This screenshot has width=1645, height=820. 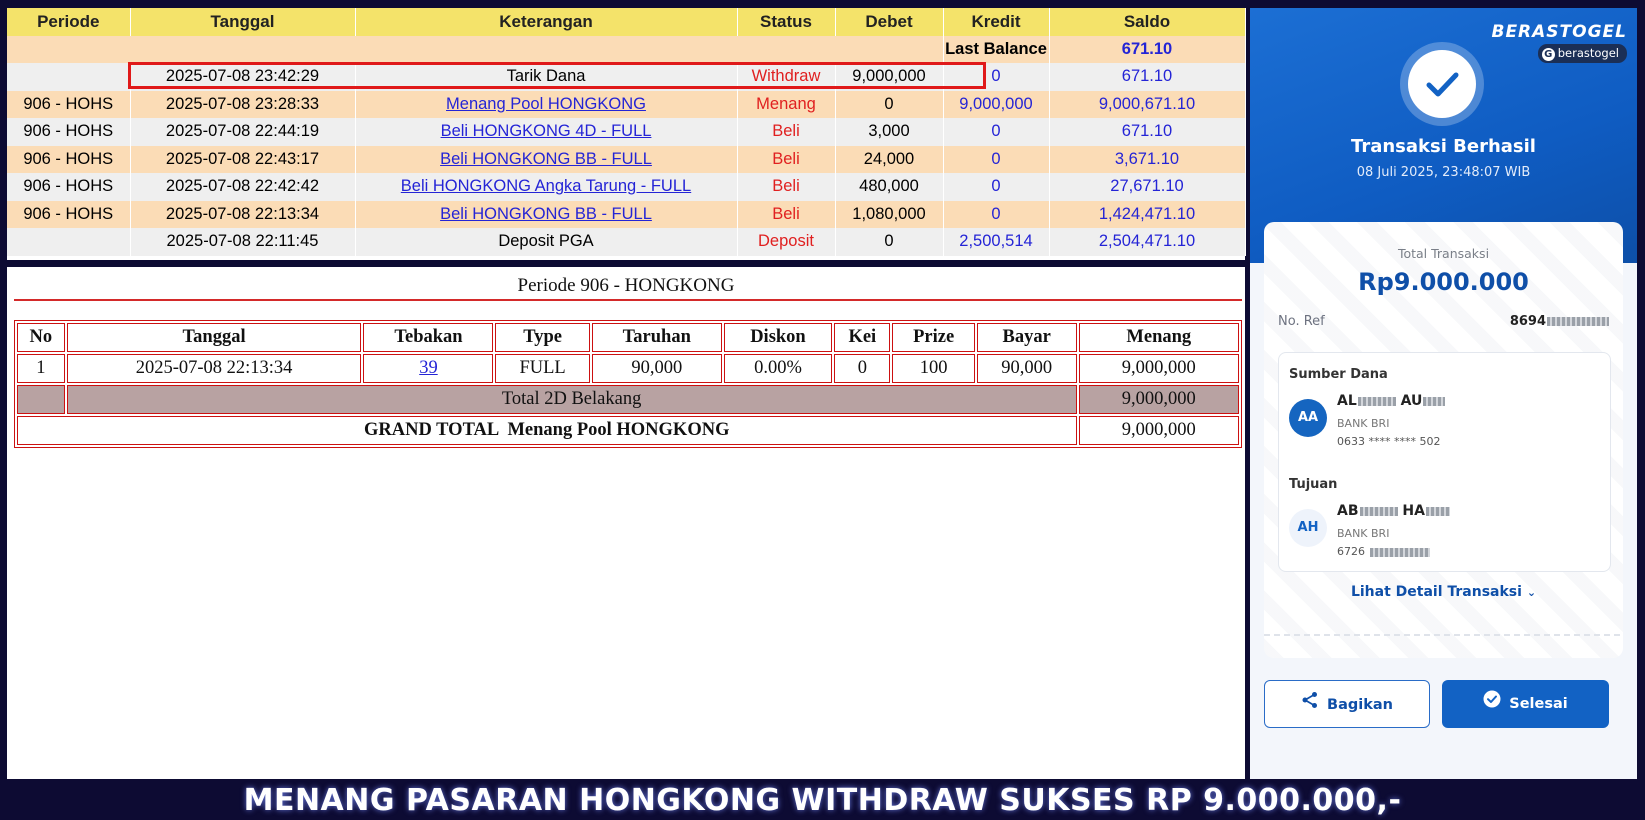 What do you see at coordinates (1147, 214) in the screenshot?
I see `cell-saldo: 1,424,471.10` at bounding box center [1147, 214].